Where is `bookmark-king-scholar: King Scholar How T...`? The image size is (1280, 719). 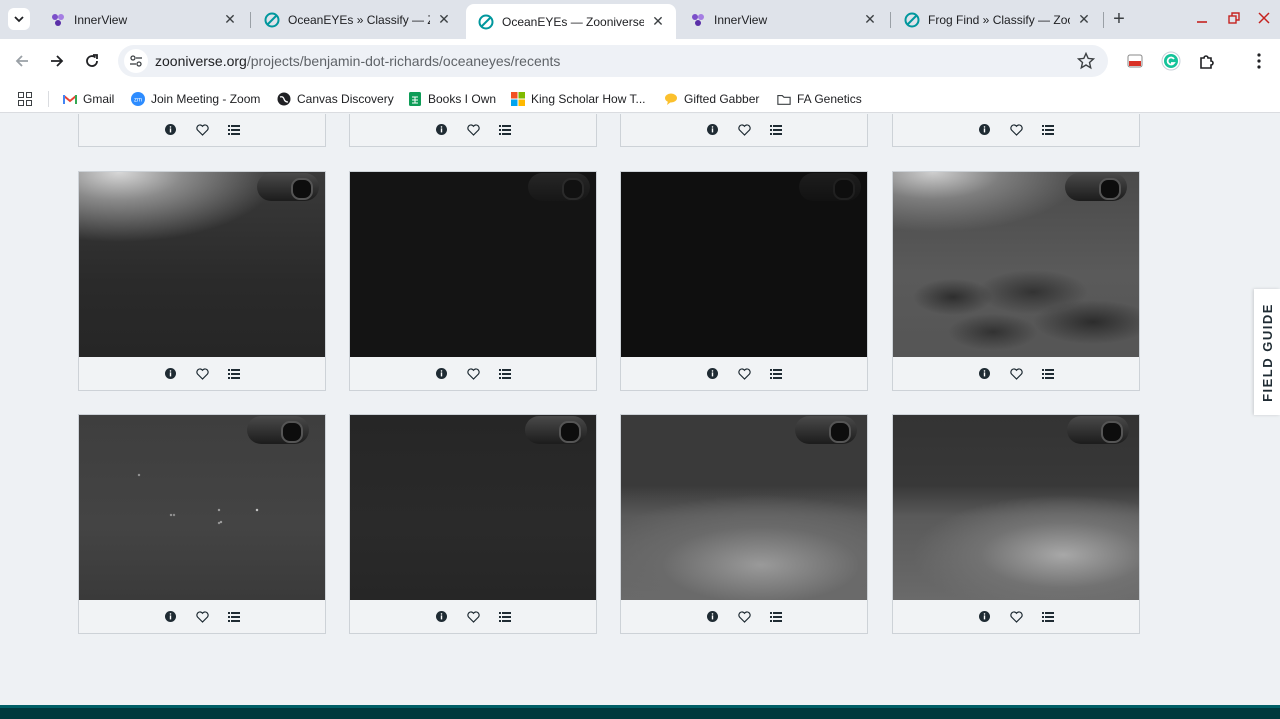
bookmark-king-scholar: King Scholar How T... is located at coordinates (578, 99).